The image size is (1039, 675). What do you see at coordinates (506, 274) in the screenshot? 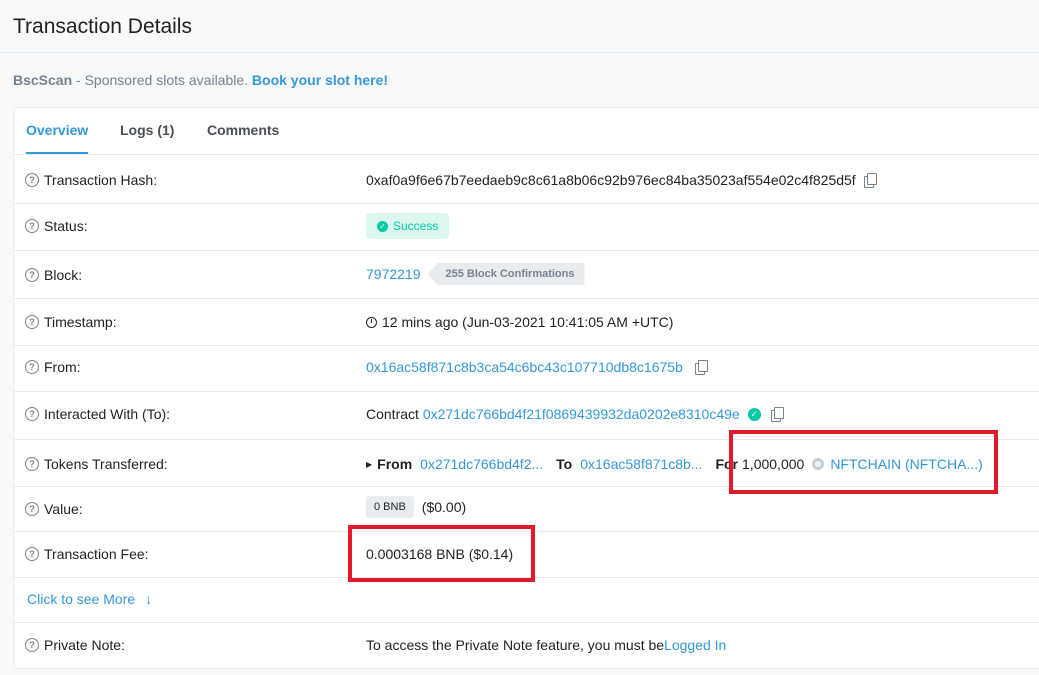
I see `block-confirmations-badge: 255 Block Confirmations` at bounding box center [506, 274].